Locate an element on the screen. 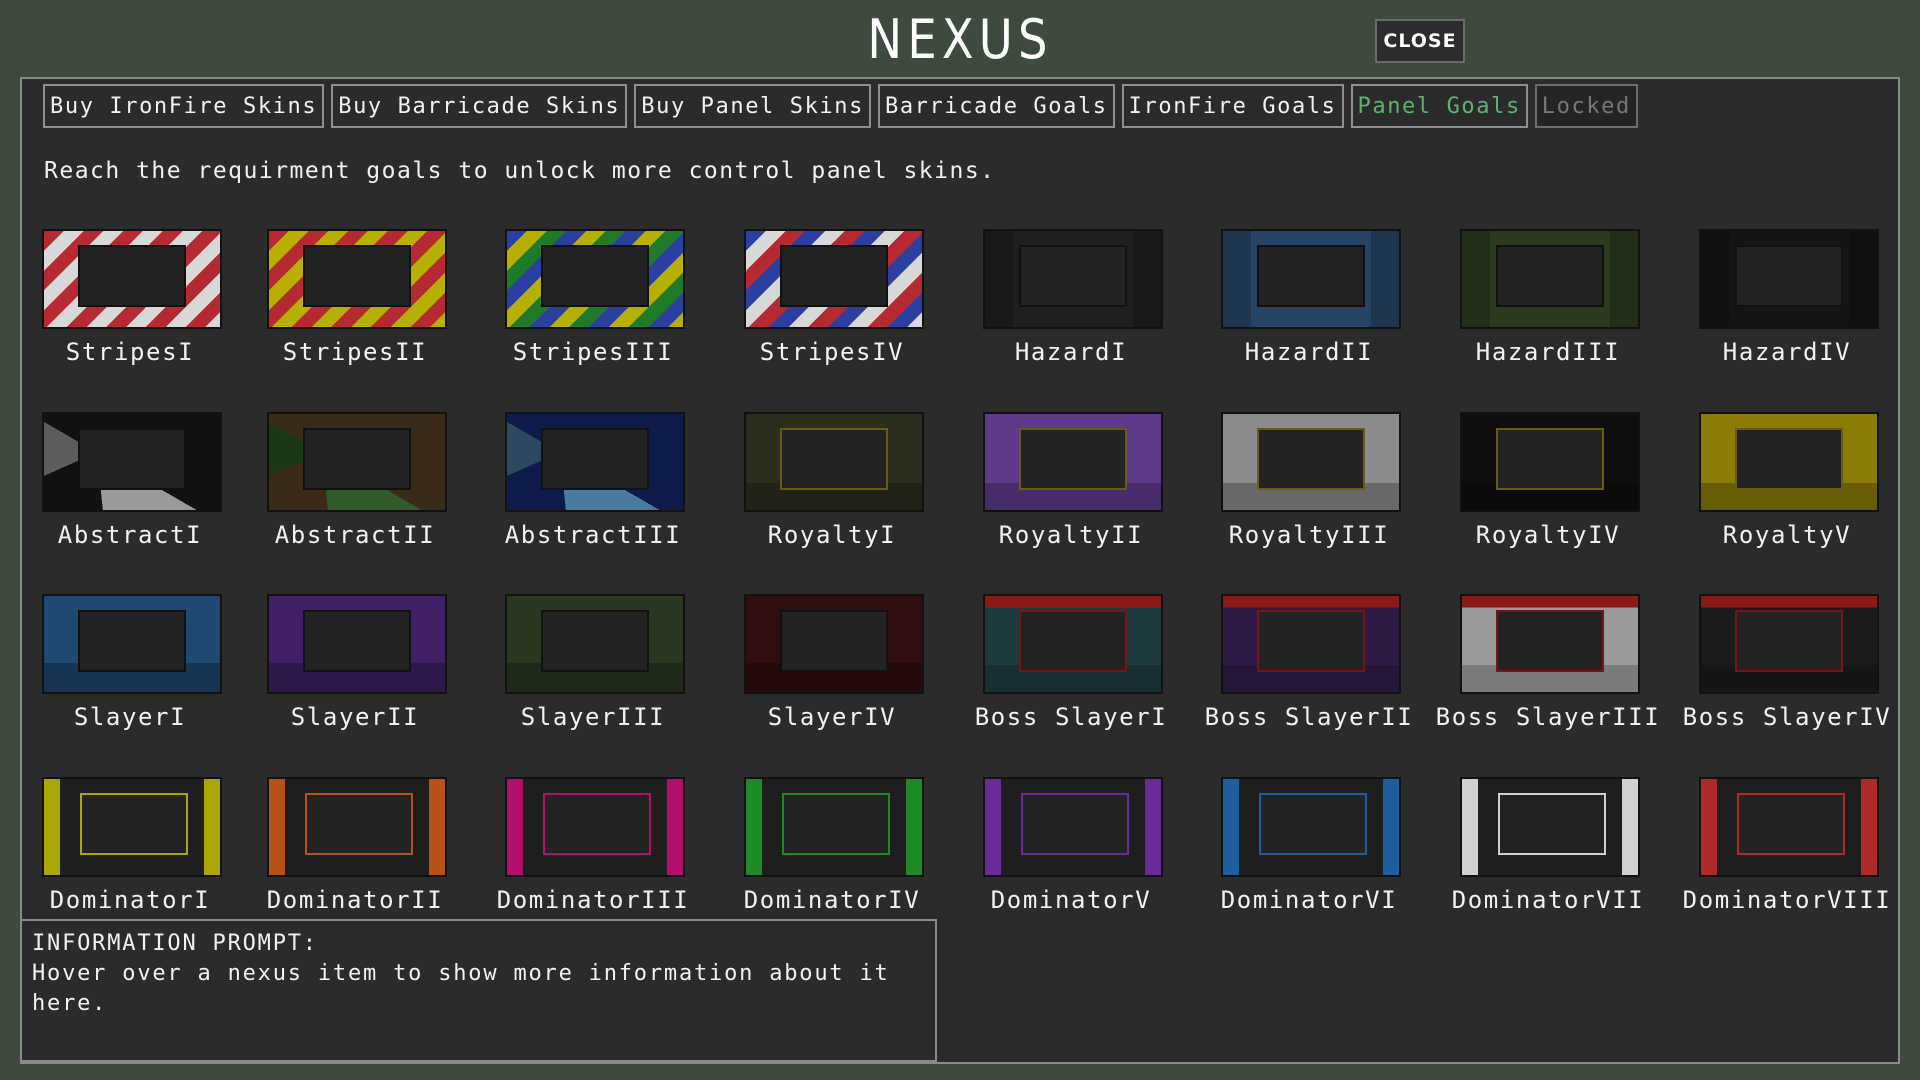 The height and width of the screenshot is (1080, 1920). tab-locked: Locked is located at coordinates (1586, 106).